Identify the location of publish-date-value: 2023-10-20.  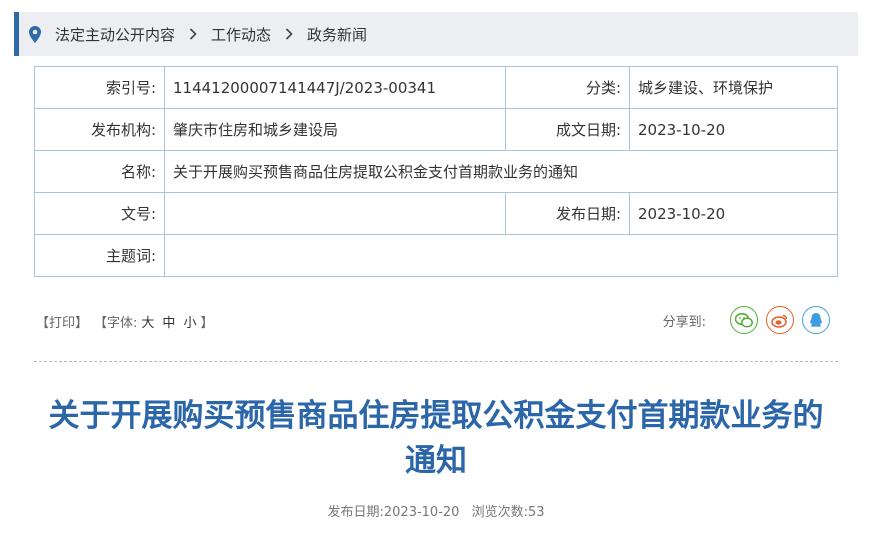
(733, 213).